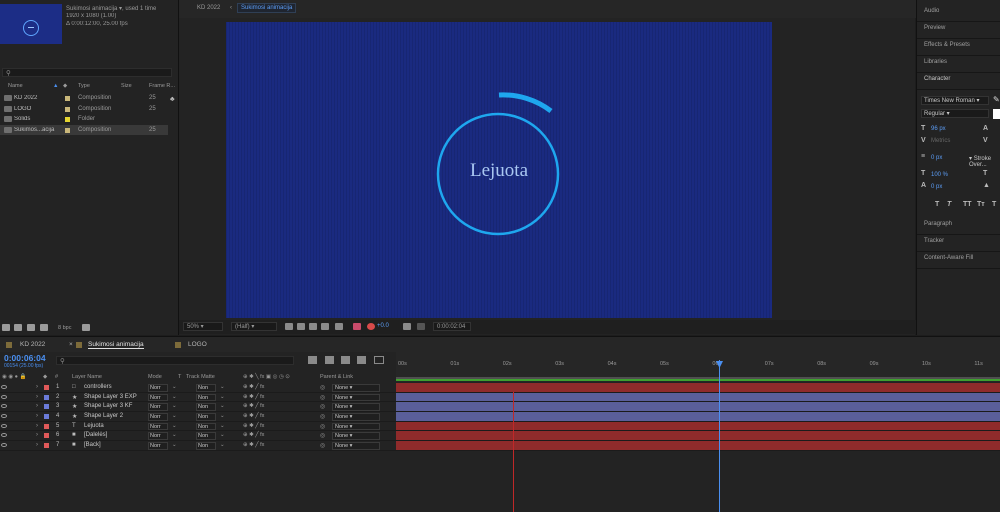 This screenshot has height=512, width=1000. Describe the element at coordinates (958, 260) in the screenshot. I see `panel-content-aware-fill: Content-Aware Fill` at that location.